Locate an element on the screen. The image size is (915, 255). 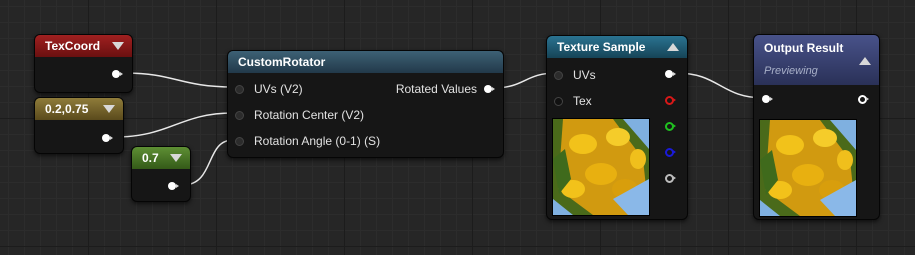
output-label-rotated-values: Rotated Values is located at coordinates (436, 89).